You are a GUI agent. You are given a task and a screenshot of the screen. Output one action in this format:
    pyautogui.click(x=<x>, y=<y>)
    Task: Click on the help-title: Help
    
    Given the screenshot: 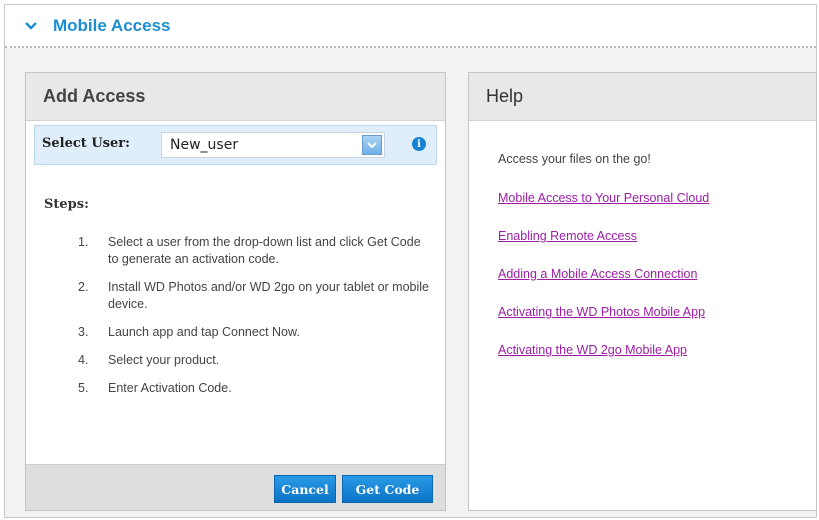 What is the action you would take?
    pyautogui.click(x=505, y=96)
    